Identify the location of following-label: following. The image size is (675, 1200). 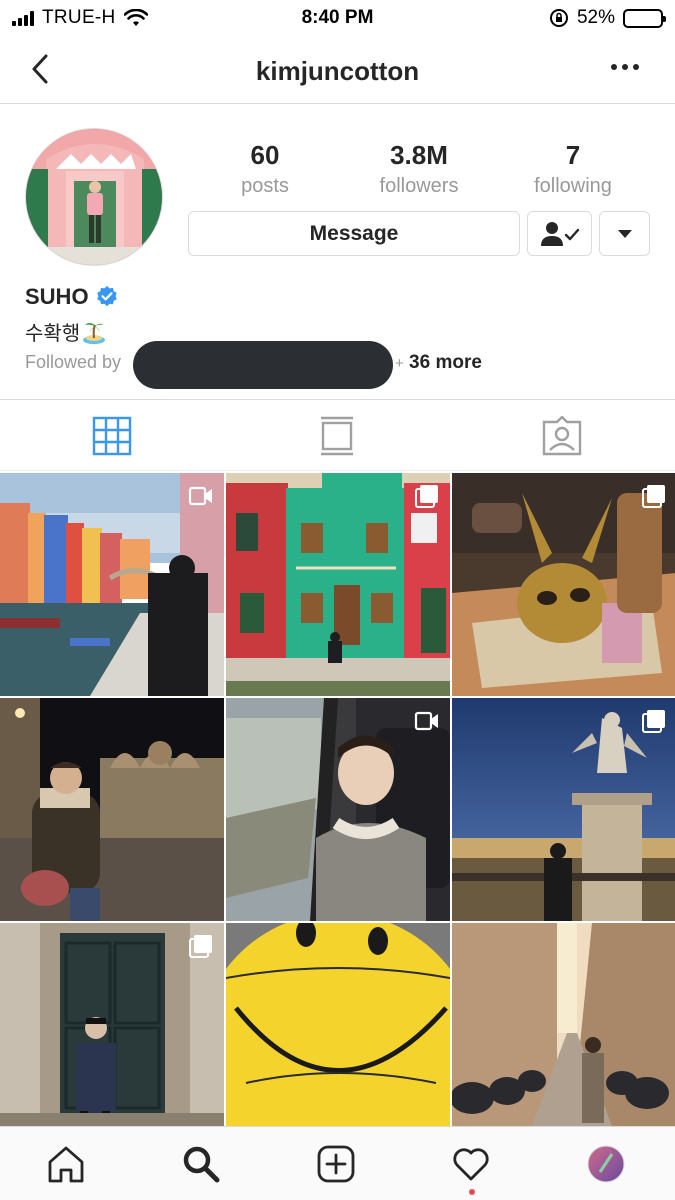
(573, 186).